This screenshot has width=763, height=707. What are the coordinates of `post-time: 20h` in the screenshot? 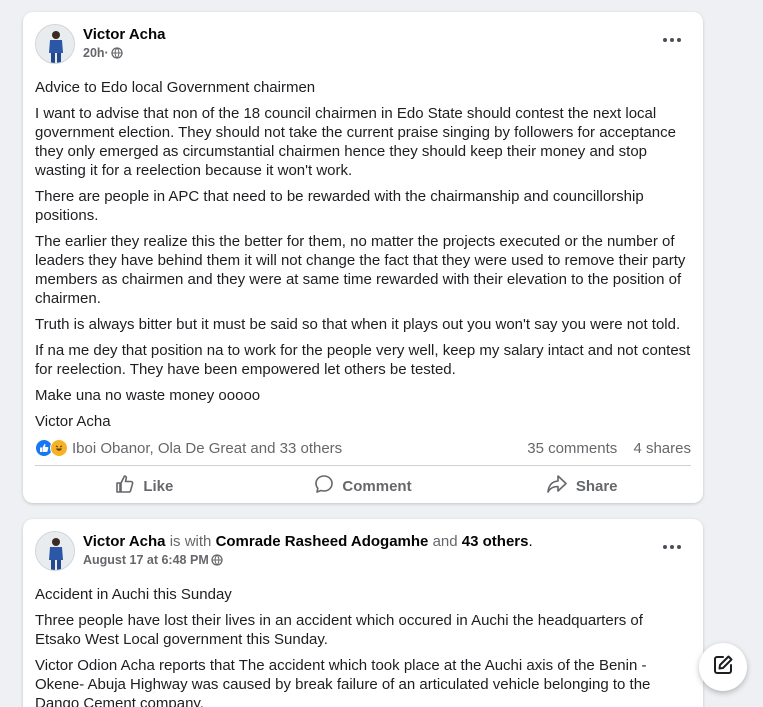 It's located at (94, 53).